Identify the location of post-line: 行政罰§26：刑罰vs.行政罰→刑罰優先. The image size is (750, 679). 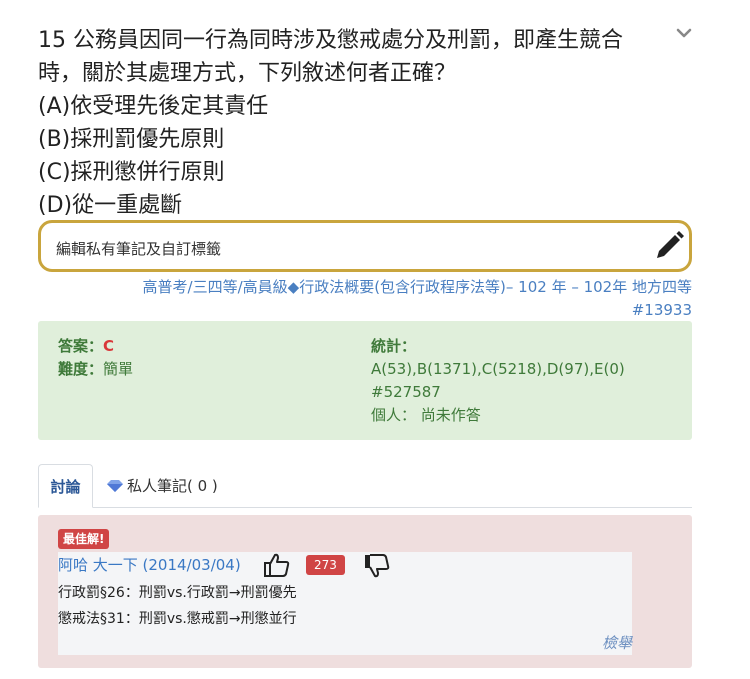
(177, 593).